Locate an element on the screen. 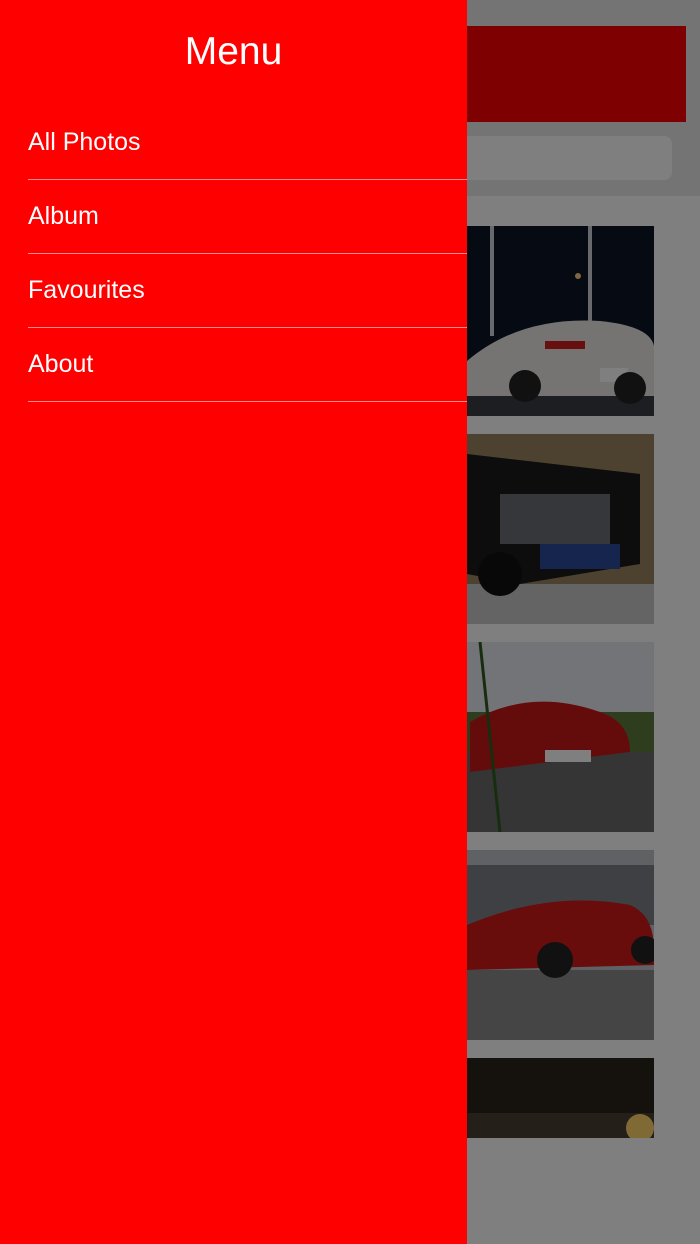  menu-item-favourites: Favourites is located at coordinates (233, 291).